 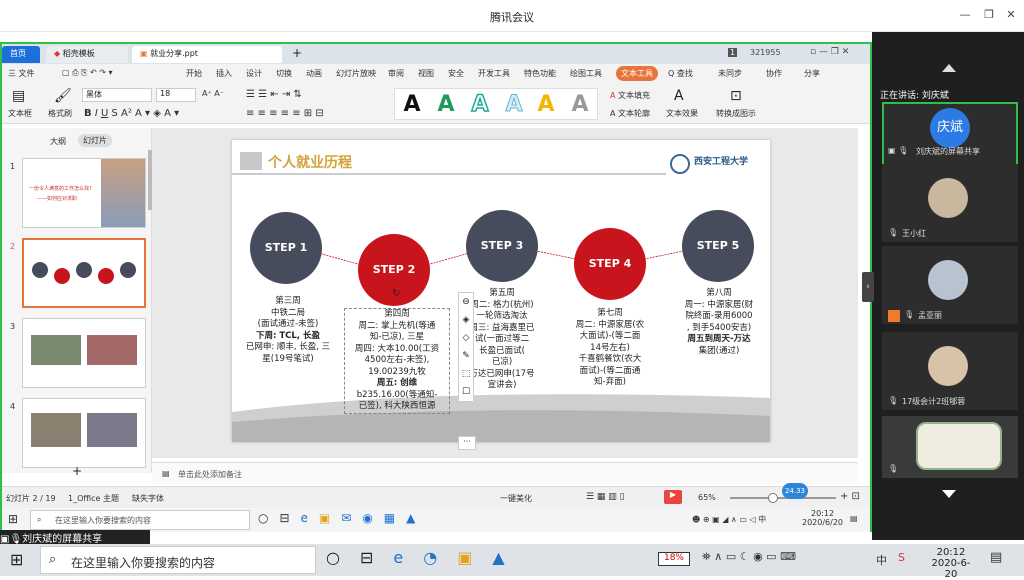 What do you see at coordinates (58, 53) in the screenshot?
I see `docer-icon: ◆` at bounding box center [58, 53].